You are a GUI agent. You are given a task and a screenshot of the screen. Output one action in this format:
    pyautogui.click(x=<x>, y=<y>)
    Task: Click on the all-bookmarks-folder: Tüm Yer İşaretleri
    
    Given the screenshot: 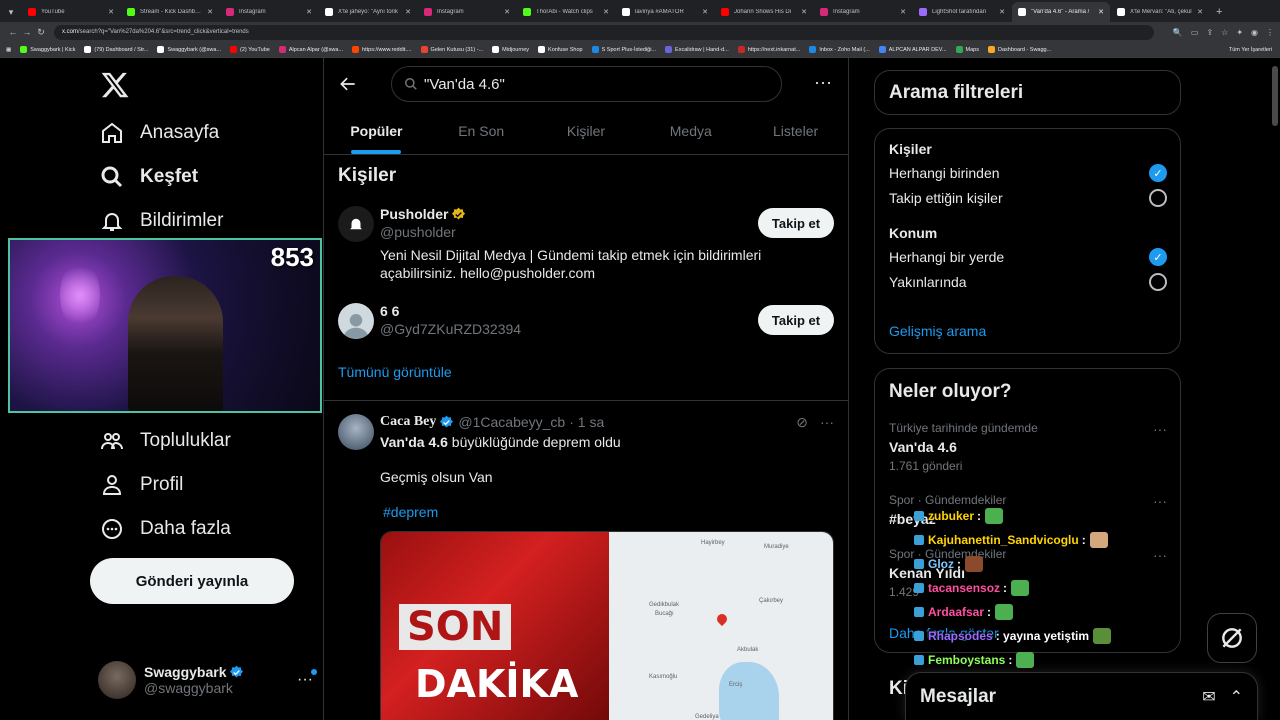 What is the action you would take?
    pyautogui.click(x=1250, y=50)
    